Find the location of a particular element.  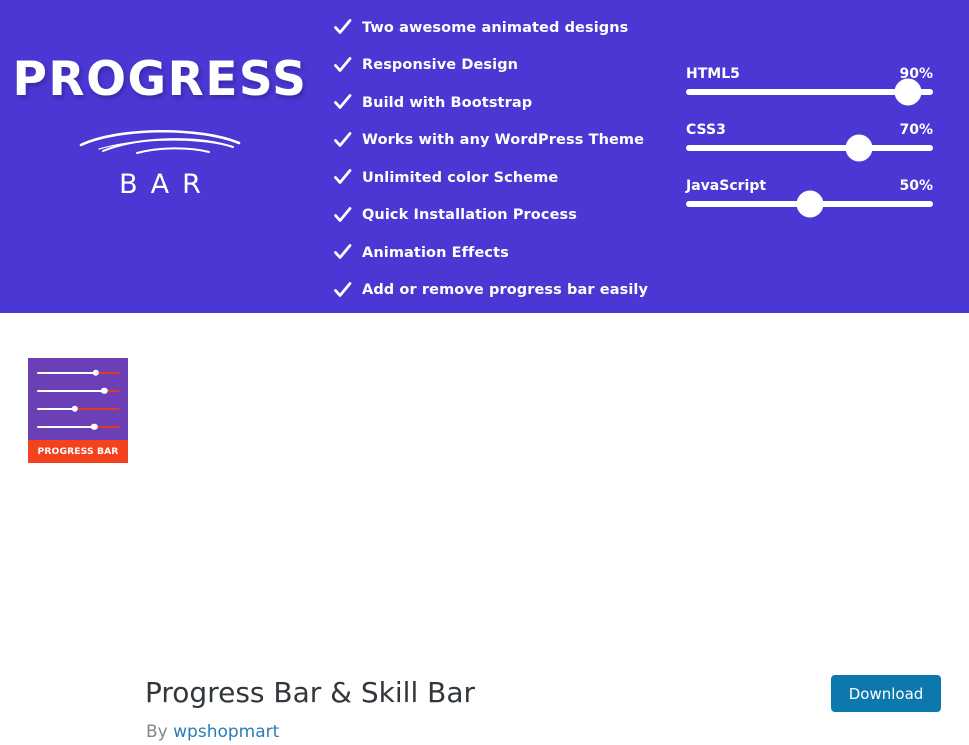

plugin-icon-footer: PROGRESS BAR is located at coordinates (78, 451).